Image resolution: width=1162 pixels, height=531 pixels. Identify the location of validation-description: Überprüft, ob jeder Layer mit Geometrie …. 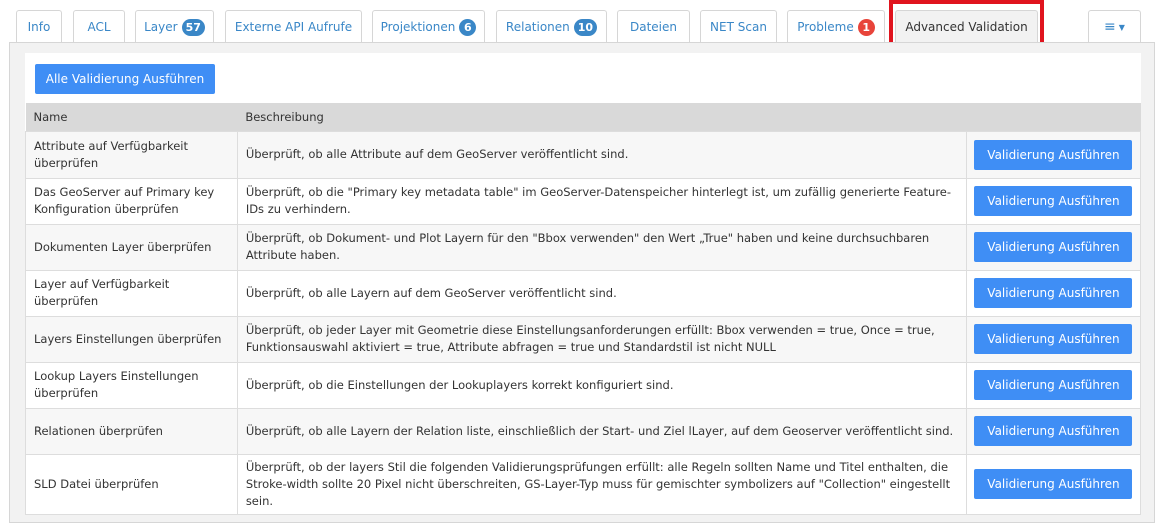
(601, 339).